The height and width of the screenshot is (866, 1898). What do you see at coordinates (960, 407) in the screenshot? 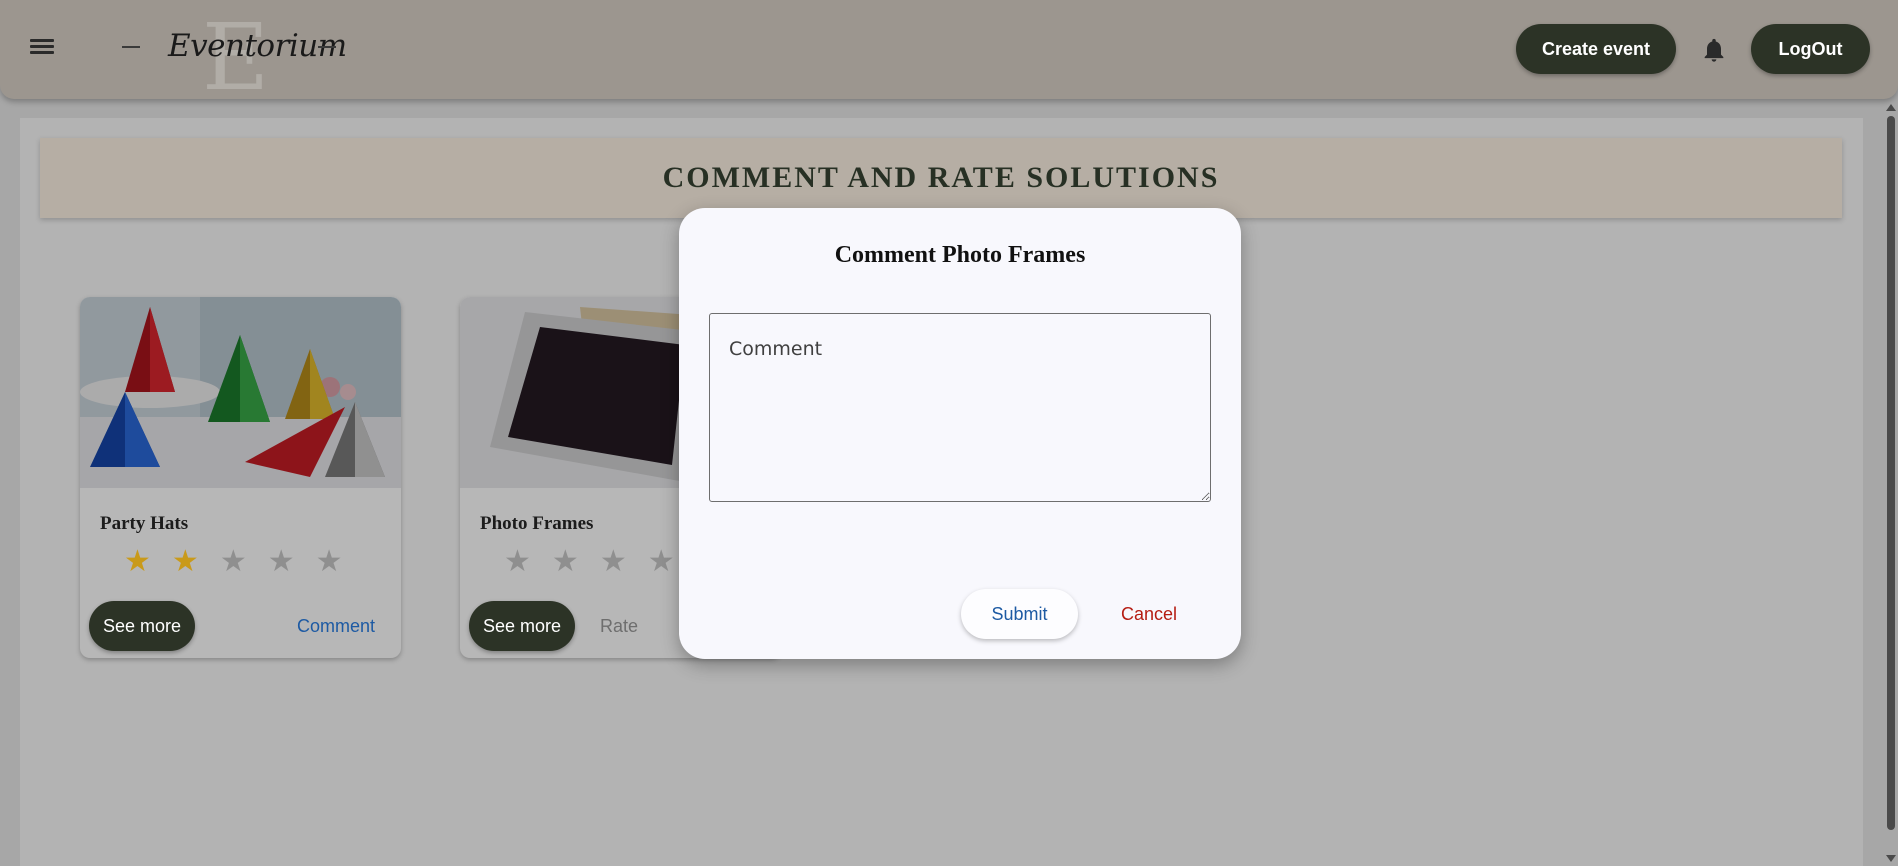
I see `comment-textarea` at bounding box center [960, 407].